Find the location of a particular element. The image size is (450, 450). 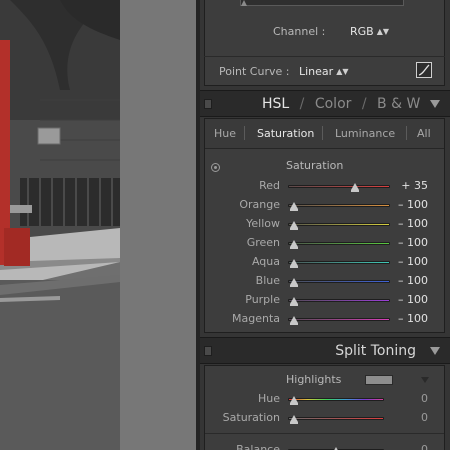

tab-hue: Hue is located at coordinates (225, 133).